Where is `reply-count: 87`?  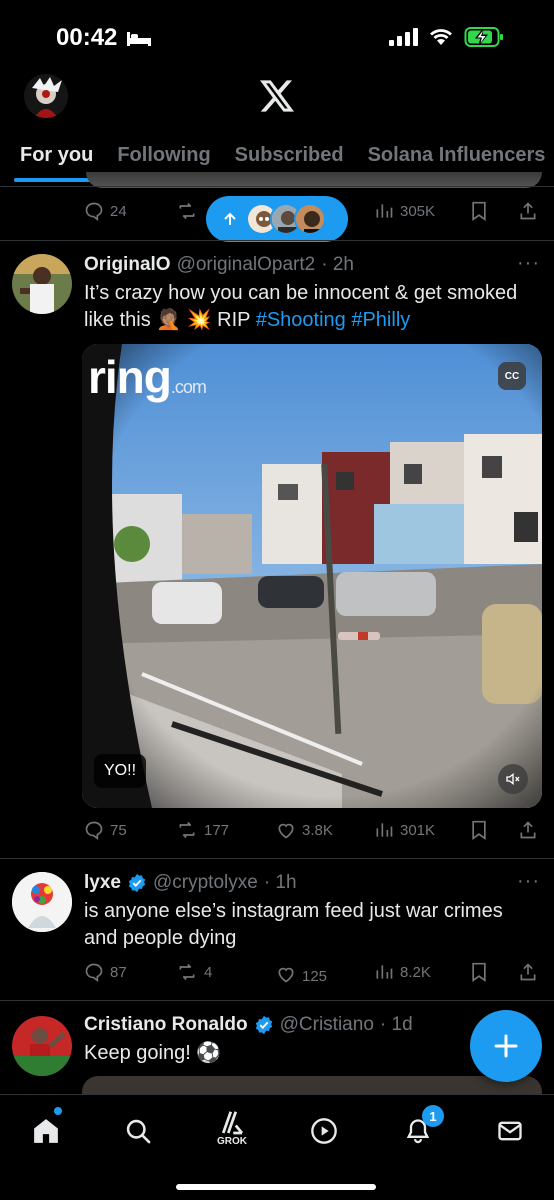
reply-count: 87 is located at coordinates (118, 972).